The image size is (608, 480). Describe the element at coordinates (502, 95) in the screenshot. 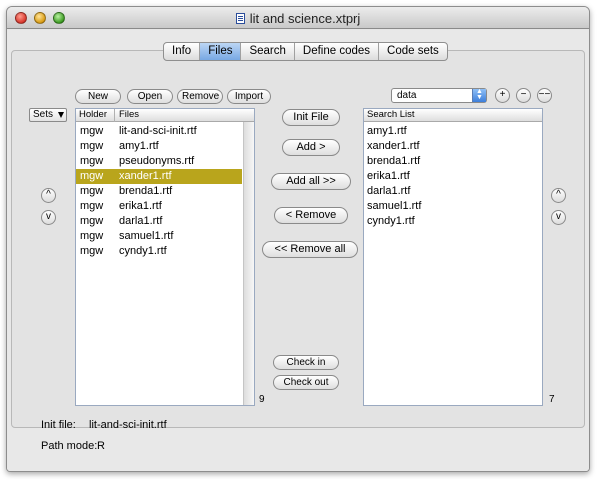

I see `add-set-button: +` at that location.